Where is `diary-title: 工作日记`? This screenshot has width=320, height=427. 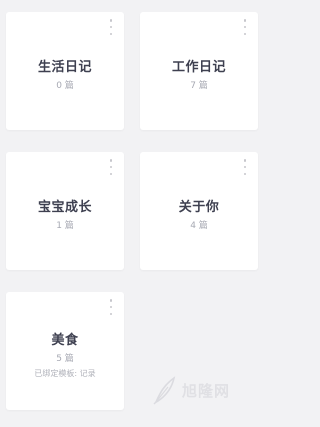
diary-title: 工作日记 is located at coordinates (198, 67).